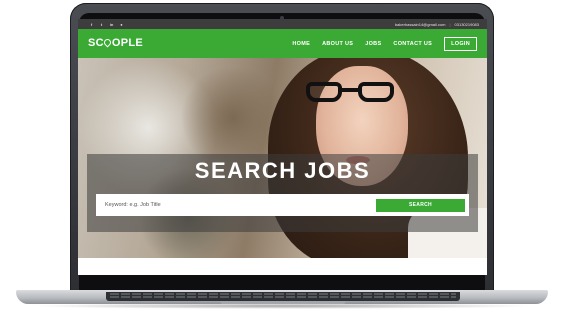 The height and width of the screenshot is (329, 565). I want to click on laptop-trackpad, so click(283, 302).